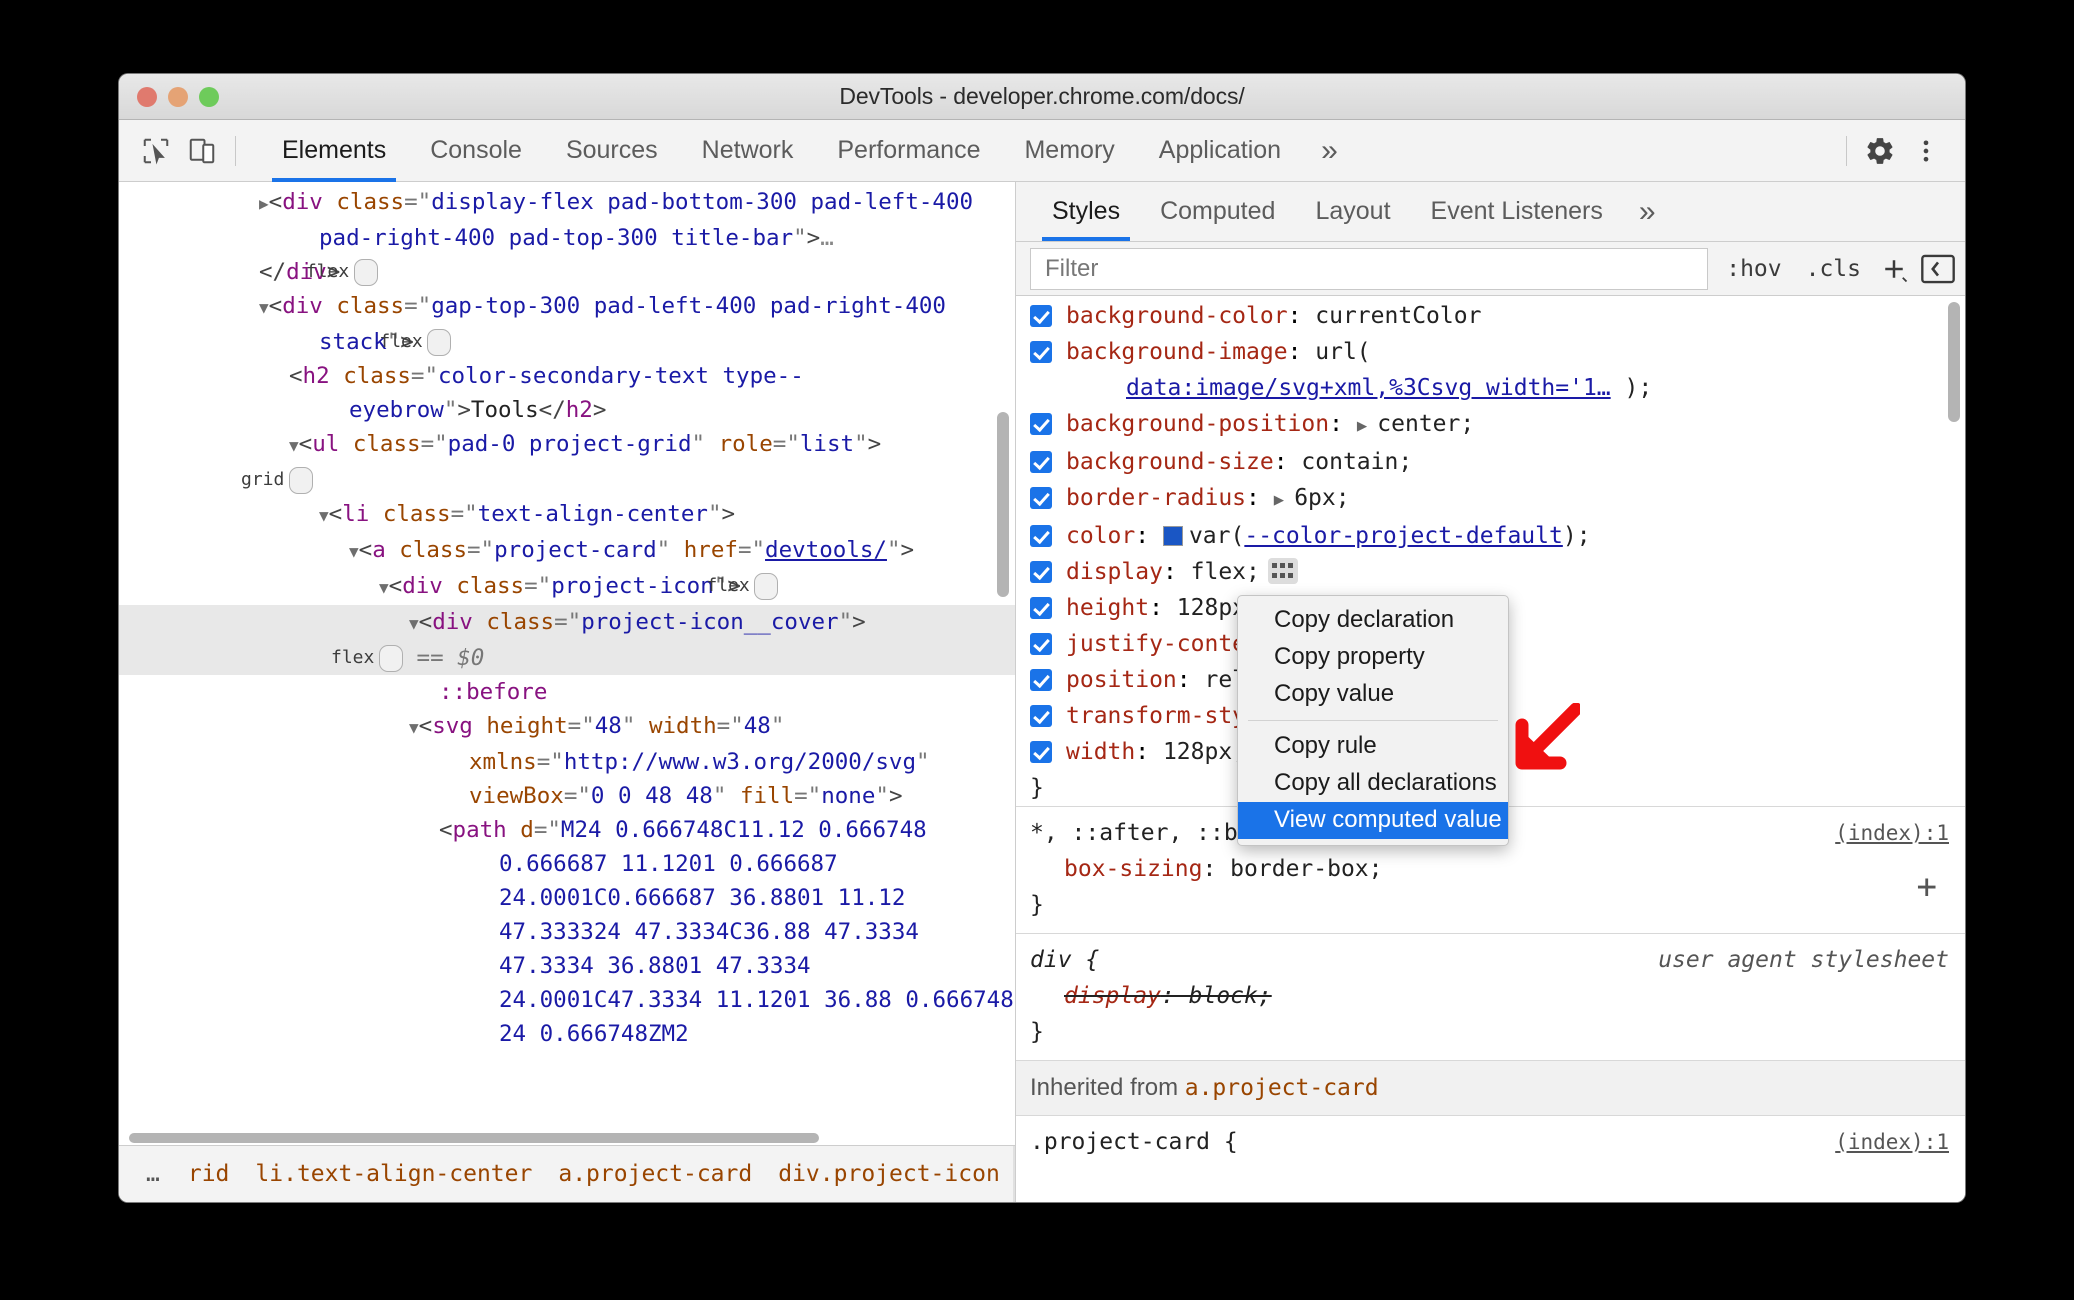 The height and width of the screenshot is (1300, 2074). What do you see at coordinates (908, 151) in the screenshot?
I see `tab-performance: Performance` at bounding box center [908, 151].